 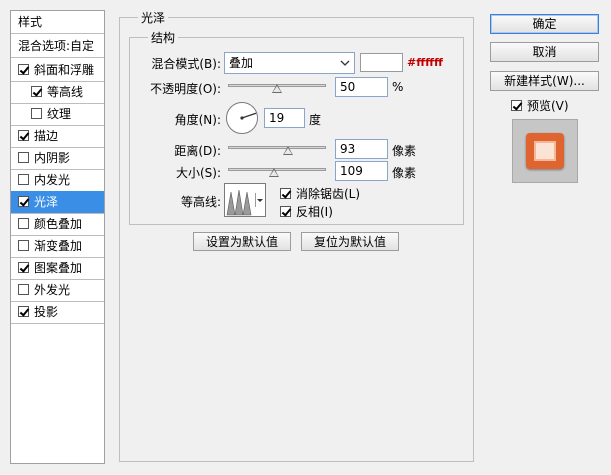 I want to click on cancel-button: 取消, so click(x=544, y=52).